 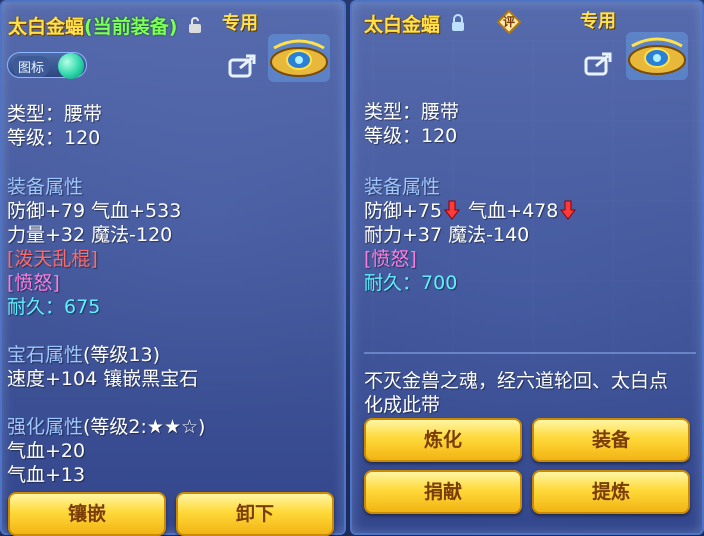 What do you see at coordinates (443, 492) in the screenshot?
I see `donate-button: 捐献` at bounding box center [443, 492].